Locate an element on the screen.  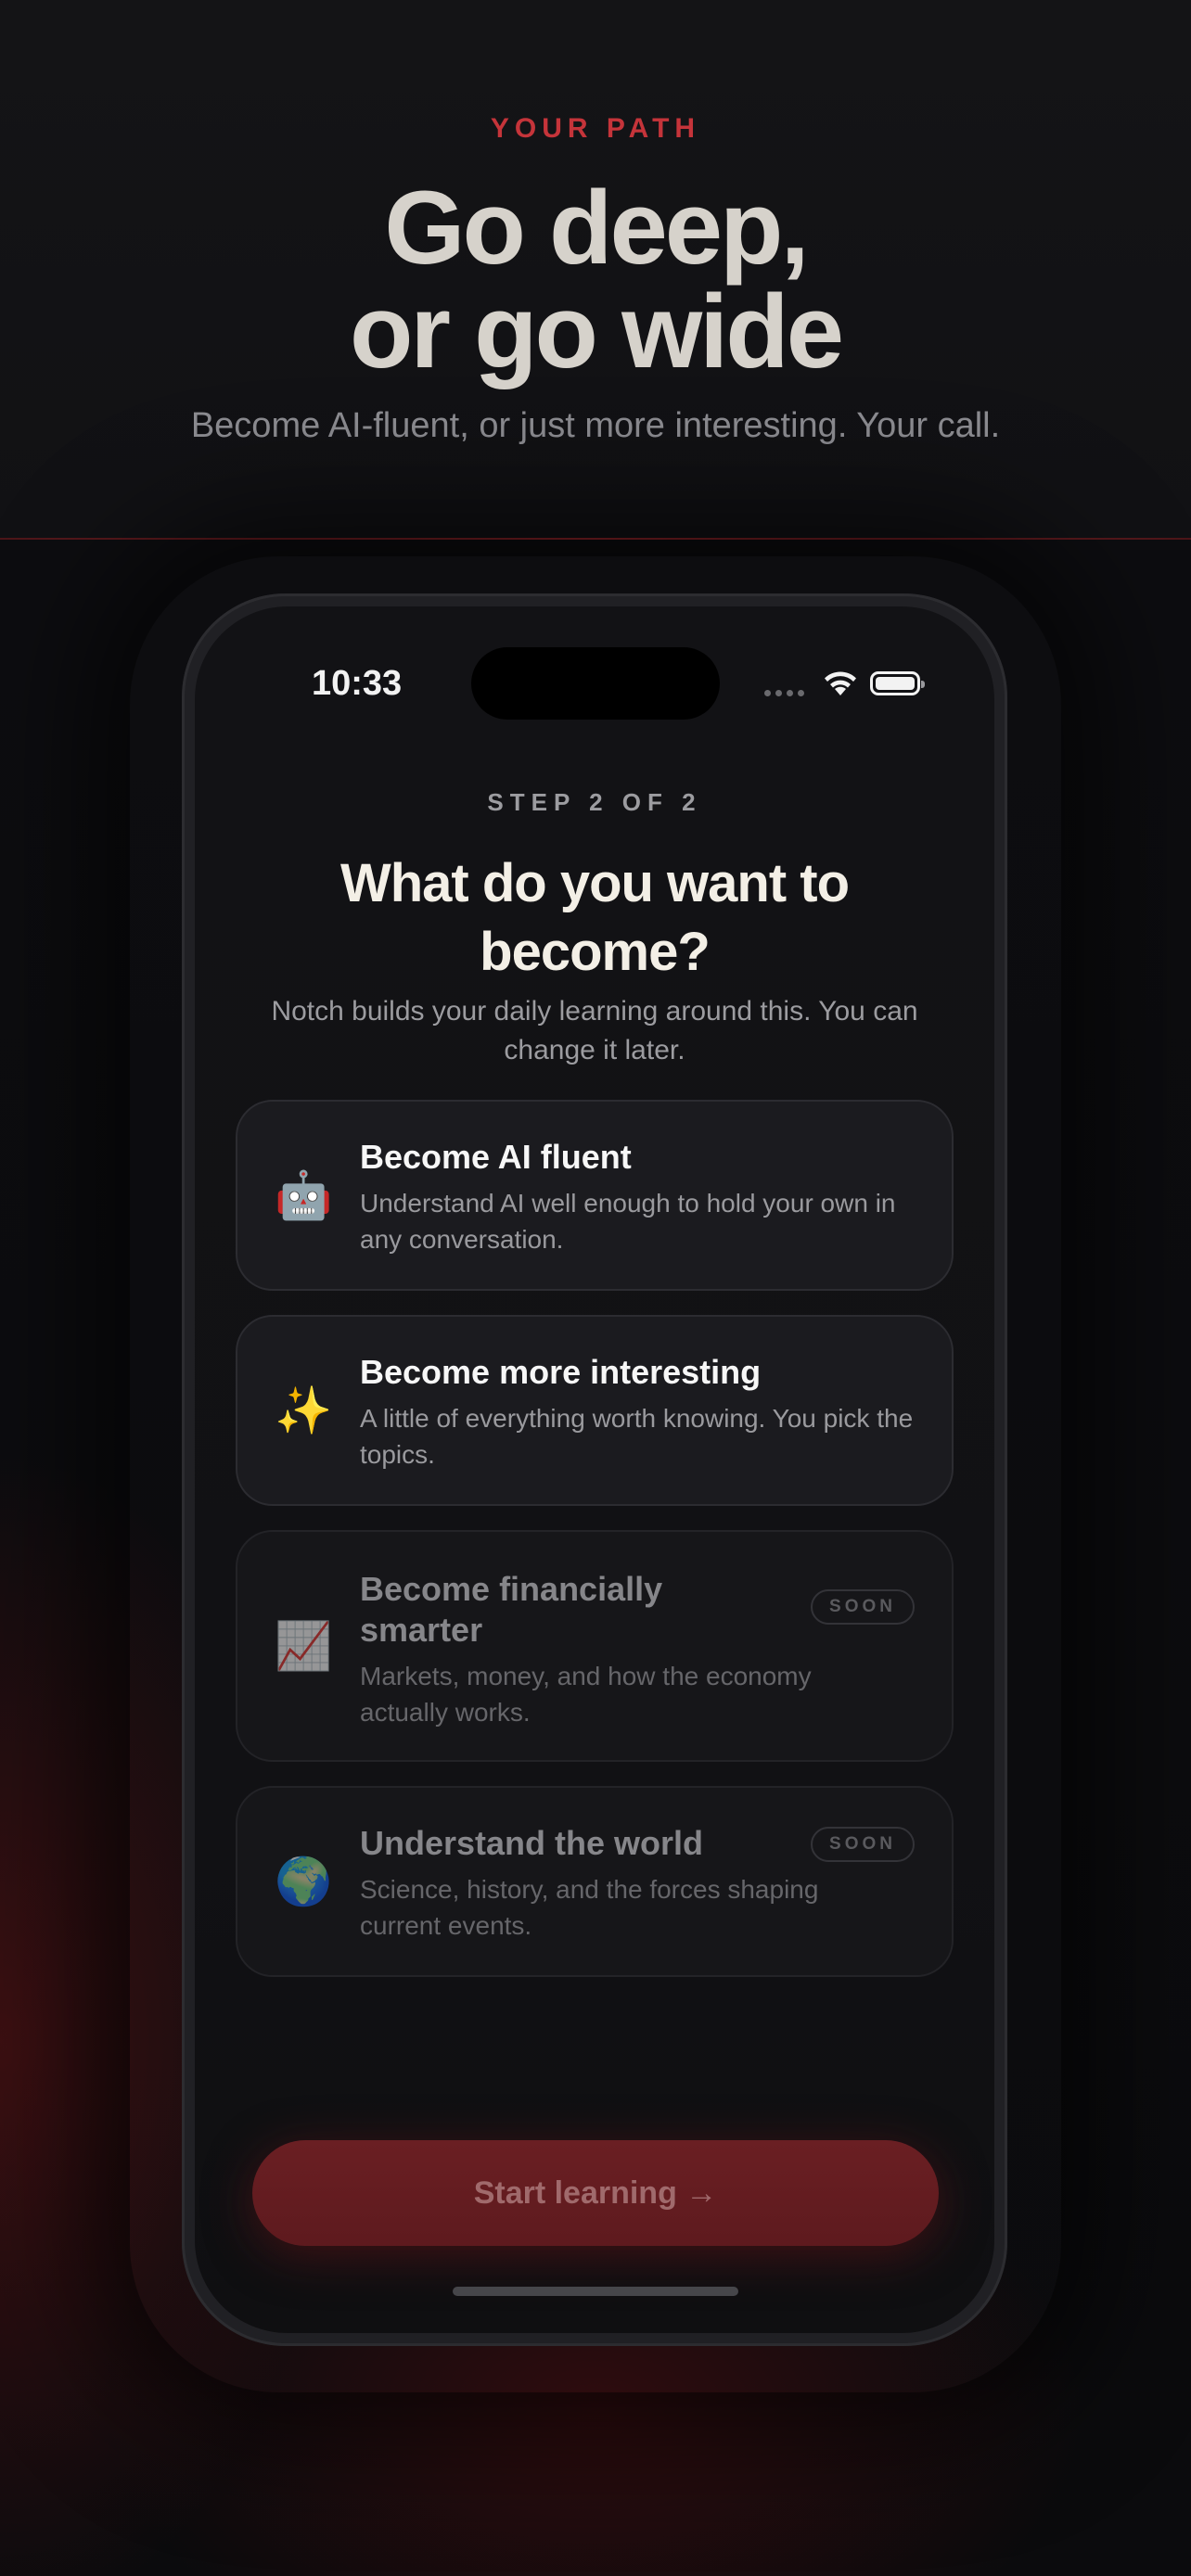
robot-icon: 🤖 is located at coordinates (304, 1195).